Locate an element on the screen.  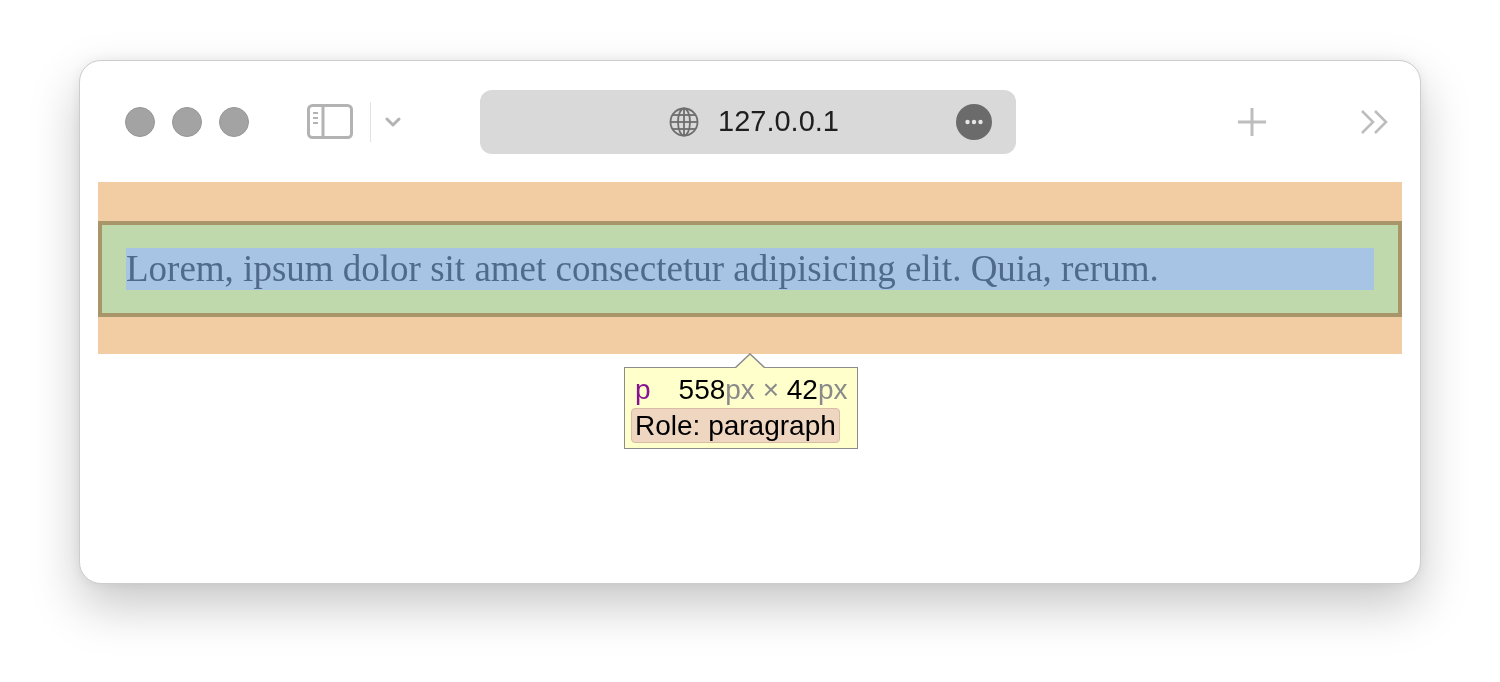
close-button is located at coordinates (140, 121).